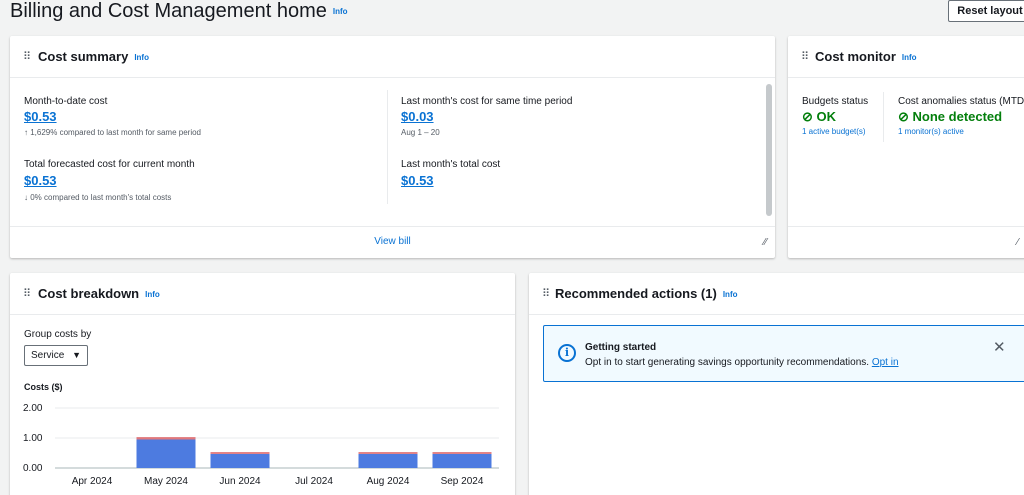  Describe the element at coordinates (957, 116) in the screenshot. I see `anomalies-status-text: None detected` at that location.